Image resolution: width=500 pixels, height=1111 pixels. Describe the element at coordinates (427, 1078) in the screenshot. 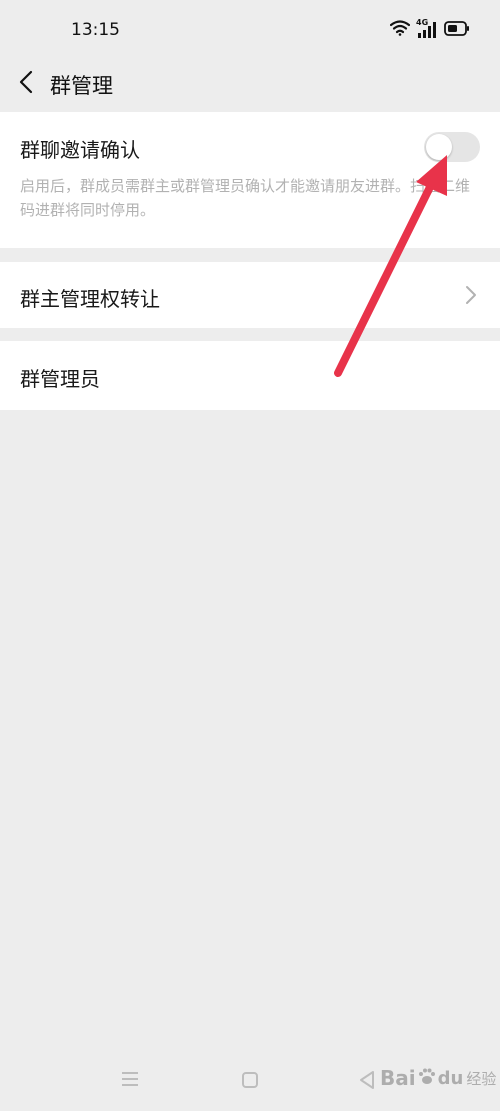

I see `paw-icon` at that location.